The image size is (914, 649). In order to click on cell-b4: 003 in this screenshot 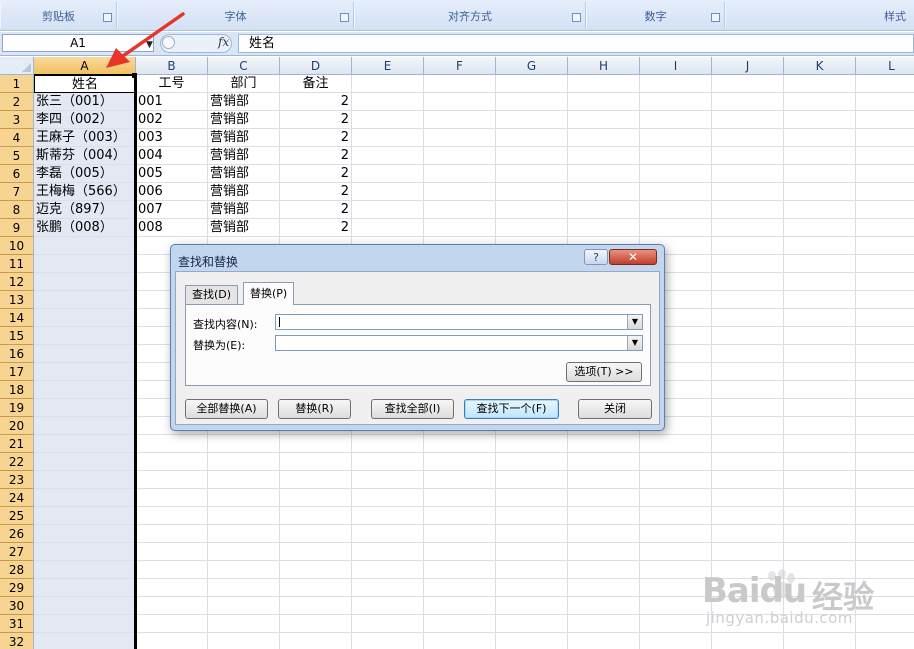, I will do `click(172, 138)`.